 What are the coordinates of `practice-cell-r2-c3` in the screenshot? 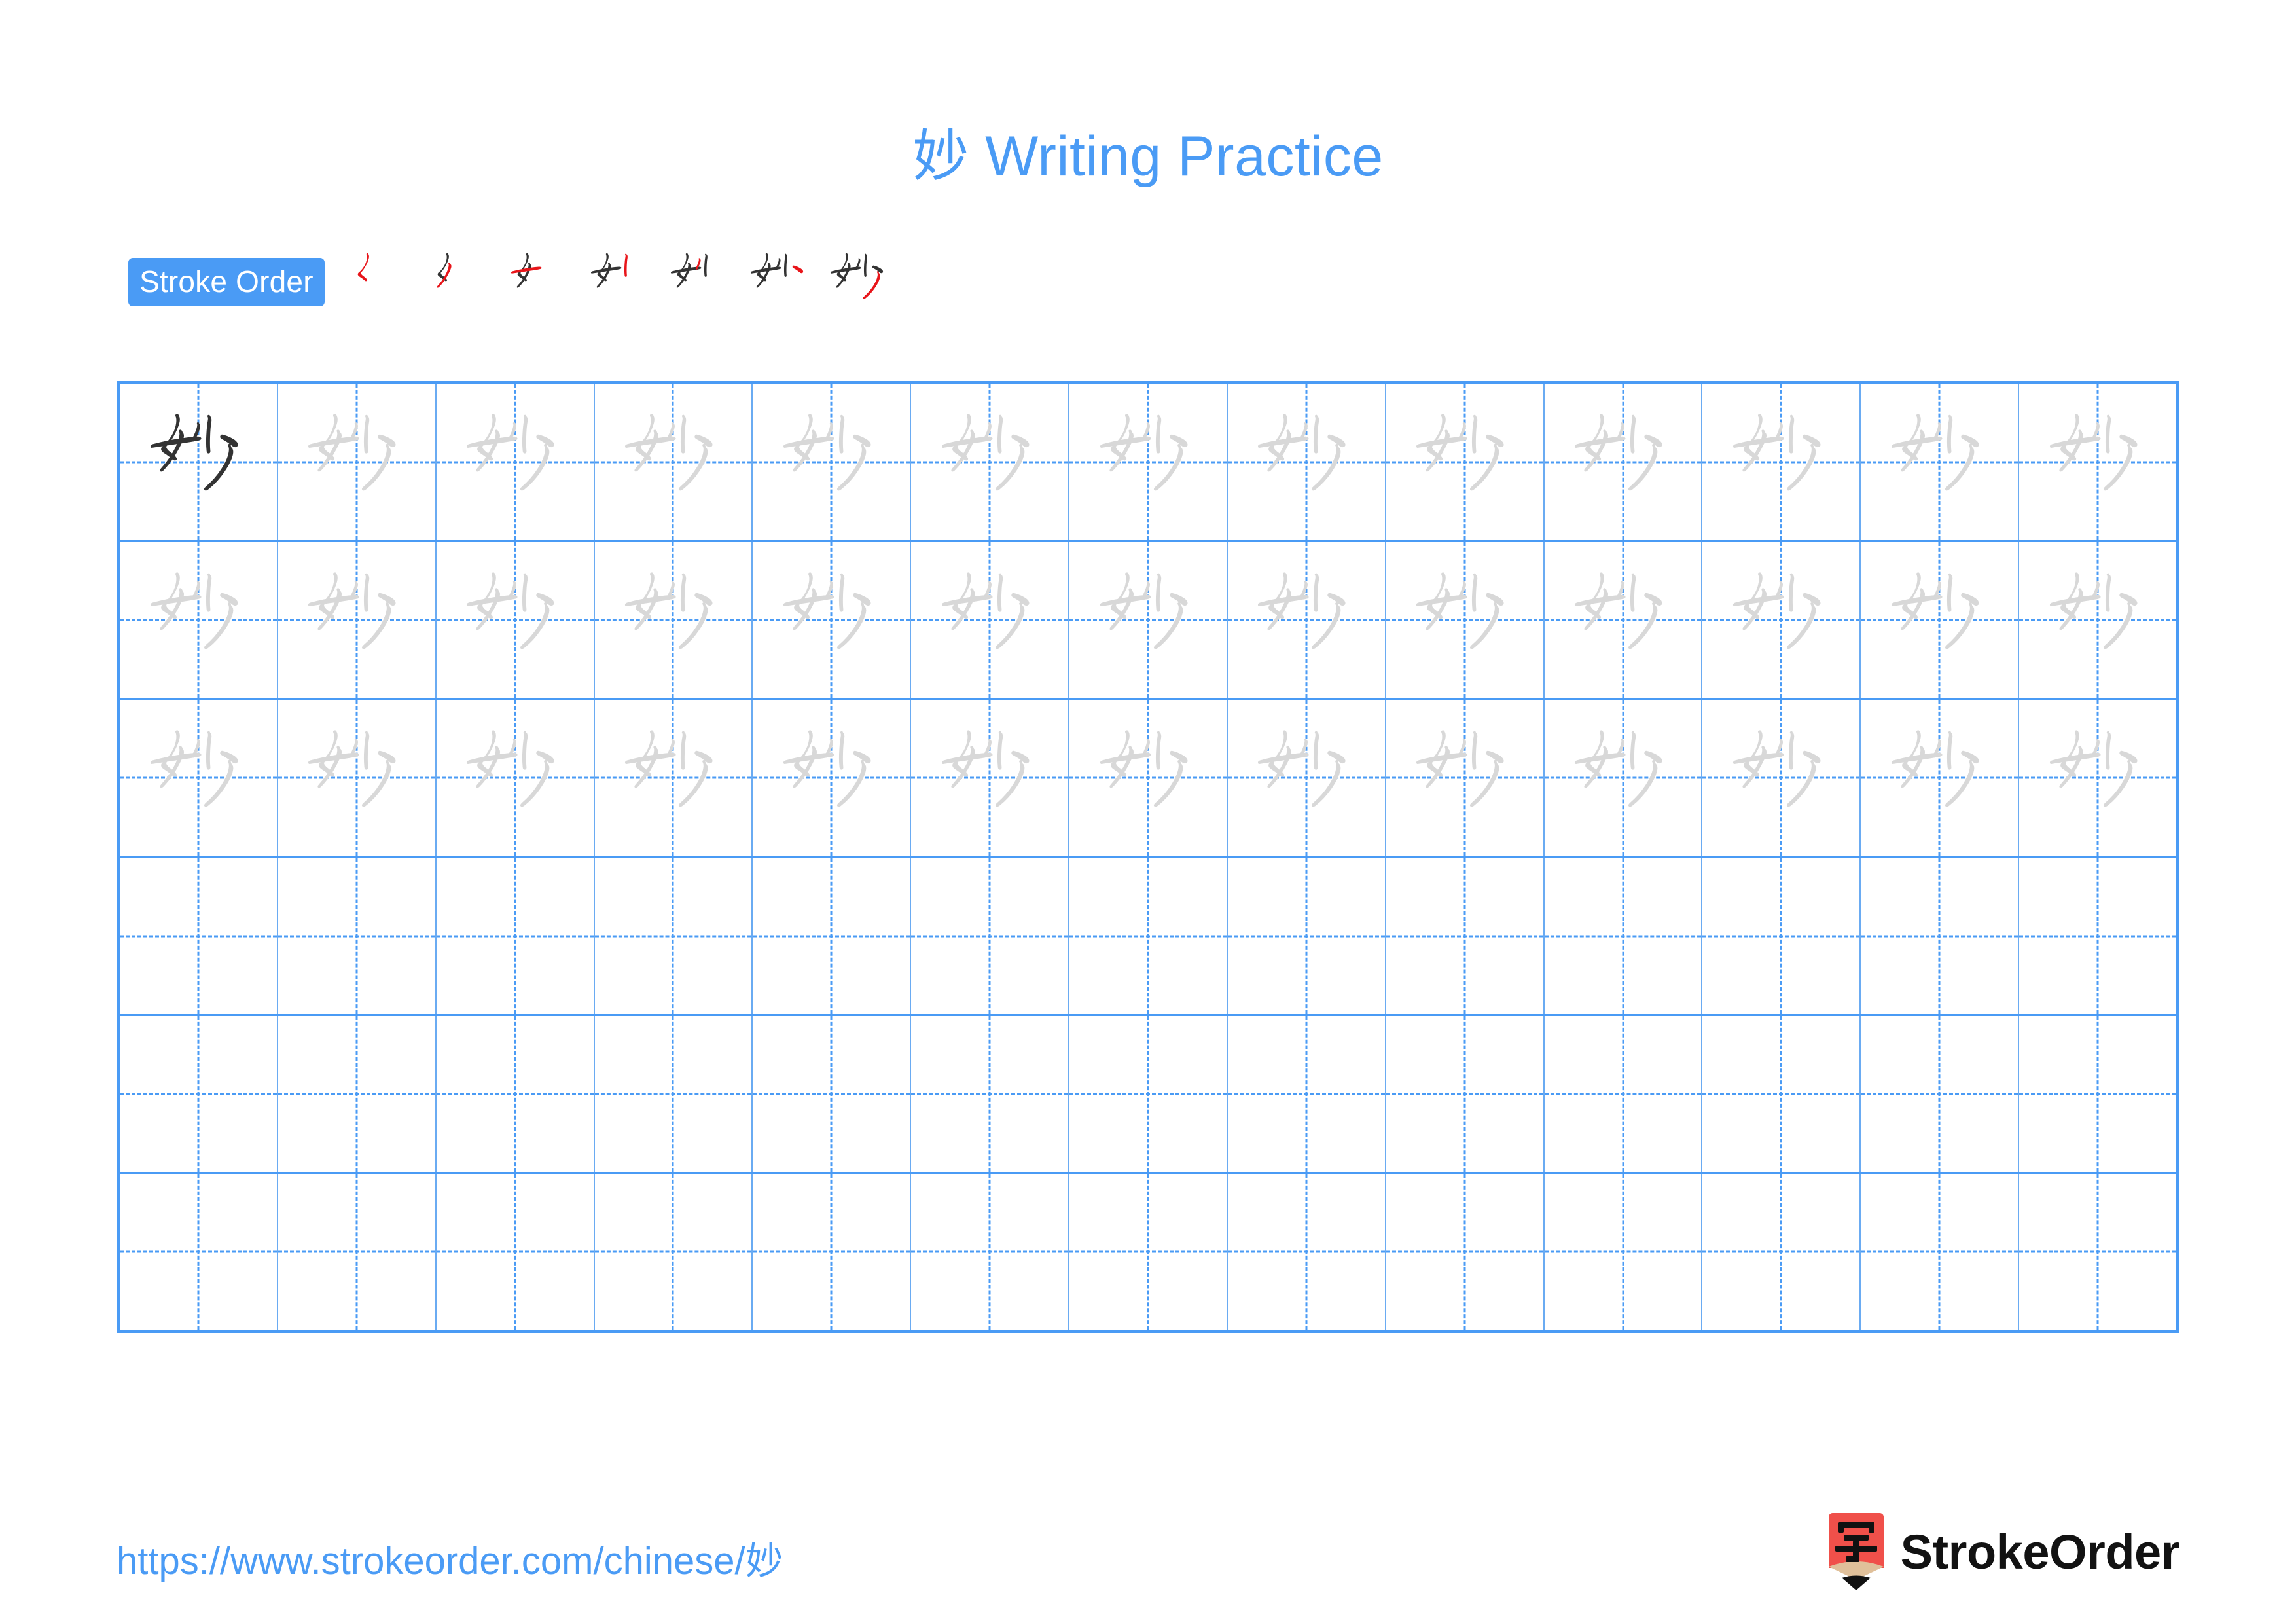 It's located at (516, 620).